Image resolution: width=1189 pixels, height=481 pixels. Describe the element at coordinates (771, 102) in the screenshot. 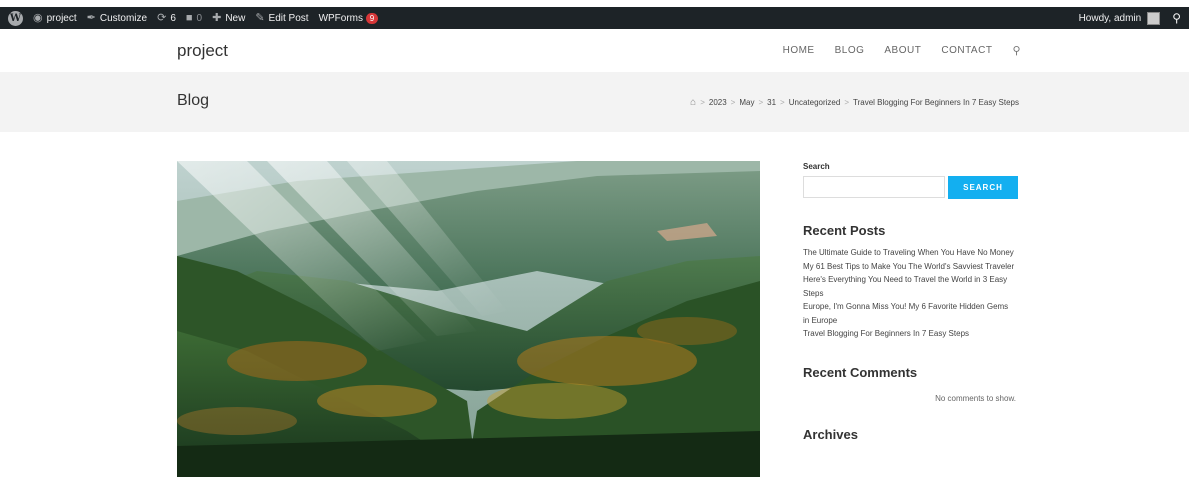

I see `breadcrumb-day: 31` at that location.